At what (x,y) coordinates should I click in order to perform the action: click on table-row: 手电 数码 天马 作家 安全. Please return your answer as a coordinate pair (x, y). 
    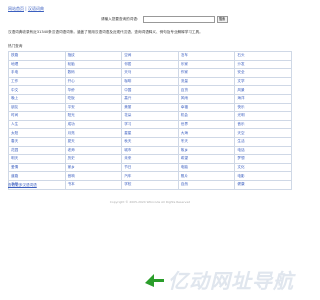
    Looking at the image, I should click on (150, 73).